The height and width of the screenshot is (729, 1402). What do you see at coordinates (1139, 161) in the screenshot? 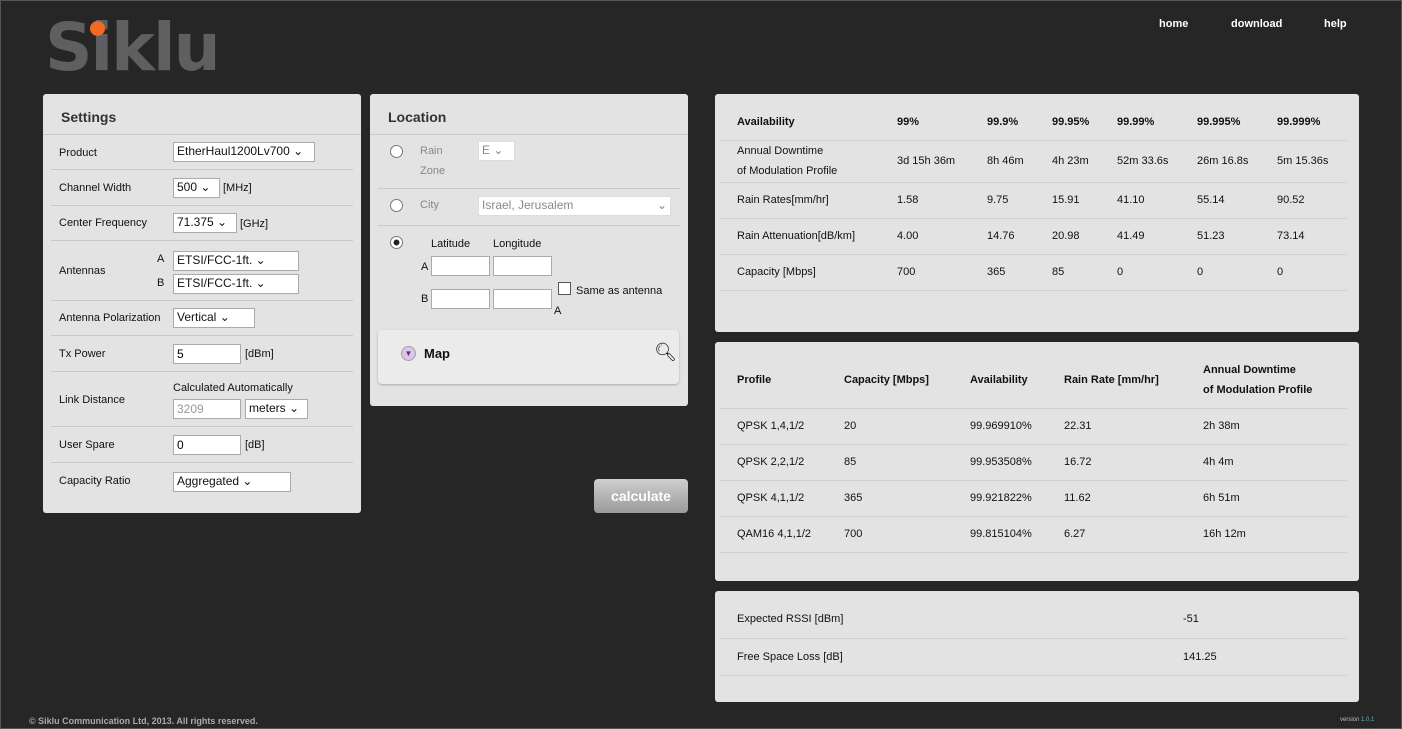
I see `table-cell: 52m 33.6s` at bounding box center [1139, 161].